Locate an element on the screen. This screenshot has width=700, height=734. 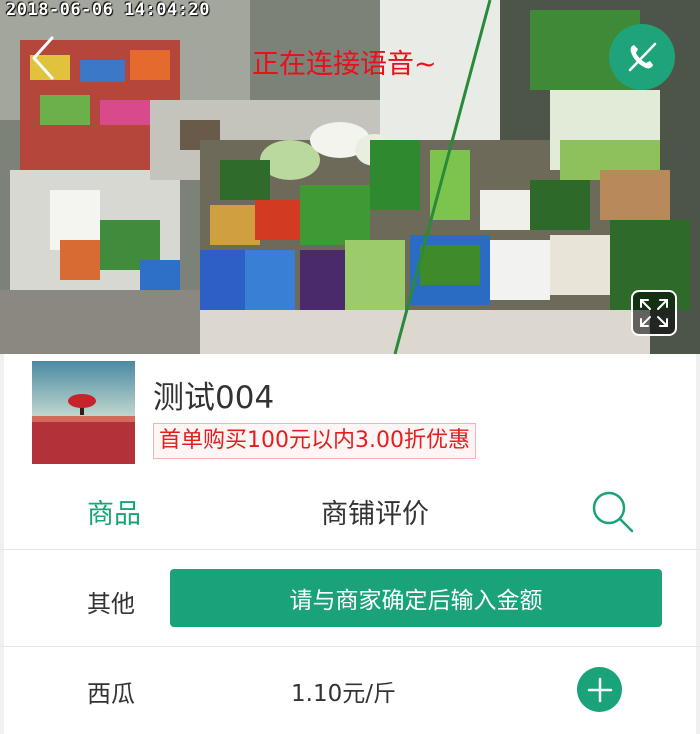
fullscreen-button is located at coordinates (654, 313).